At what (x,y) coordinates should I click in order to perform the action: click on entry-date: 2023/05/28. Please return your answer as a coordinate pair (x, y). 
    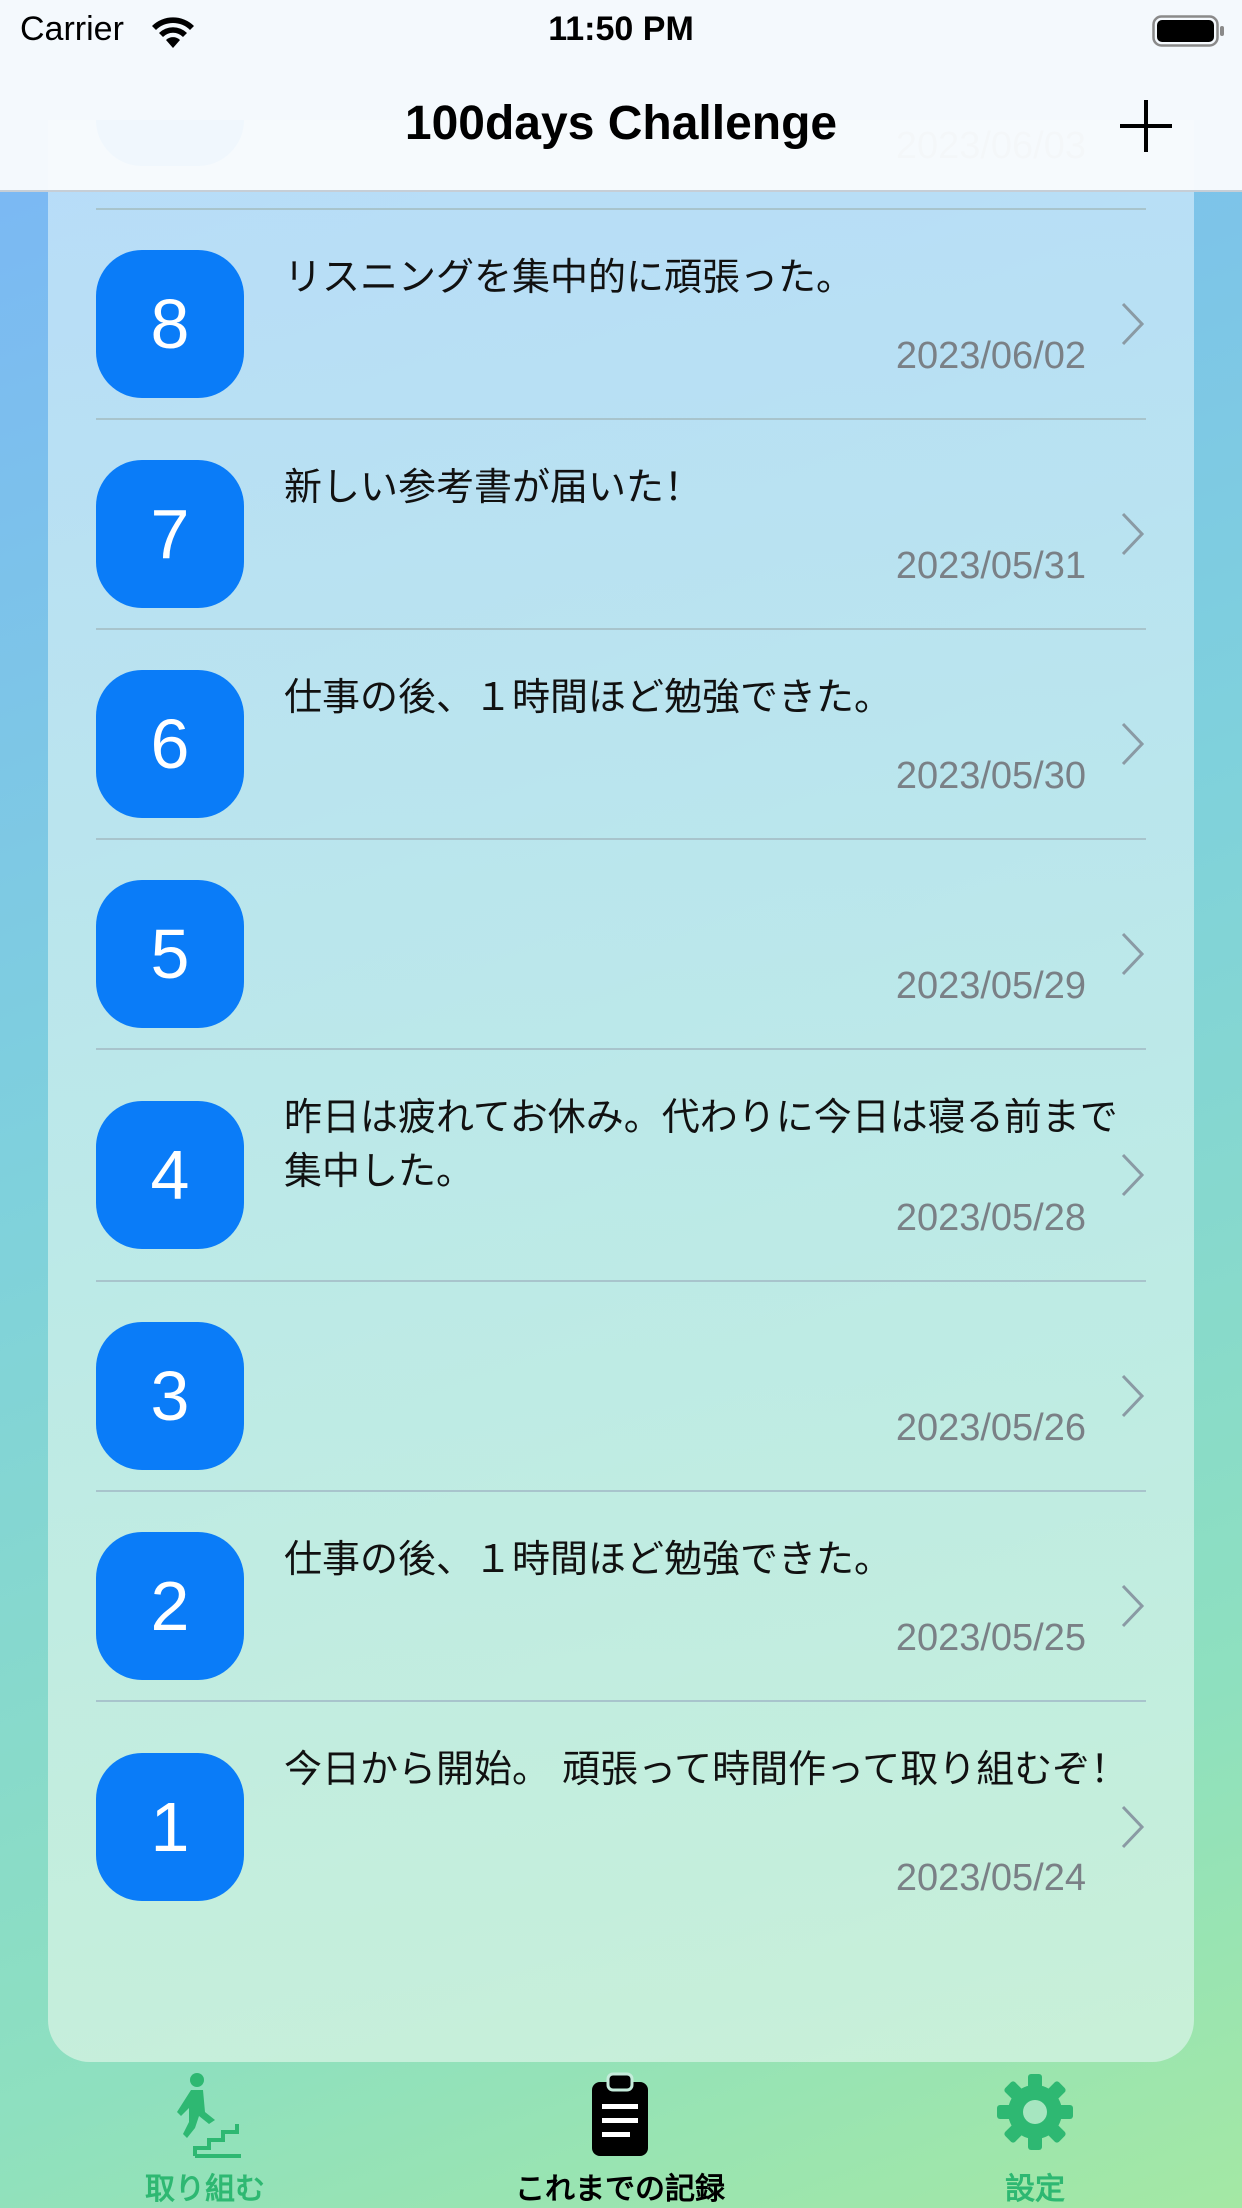
    Looking at the image, I should click on (990, 1218).